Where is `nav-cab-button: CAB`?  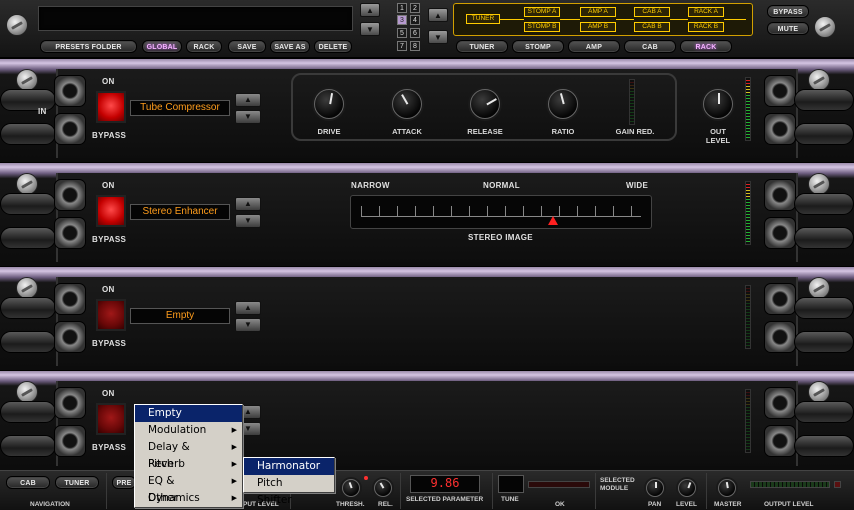
nav-cab-button: CAB is located at coordinates (28, 482).